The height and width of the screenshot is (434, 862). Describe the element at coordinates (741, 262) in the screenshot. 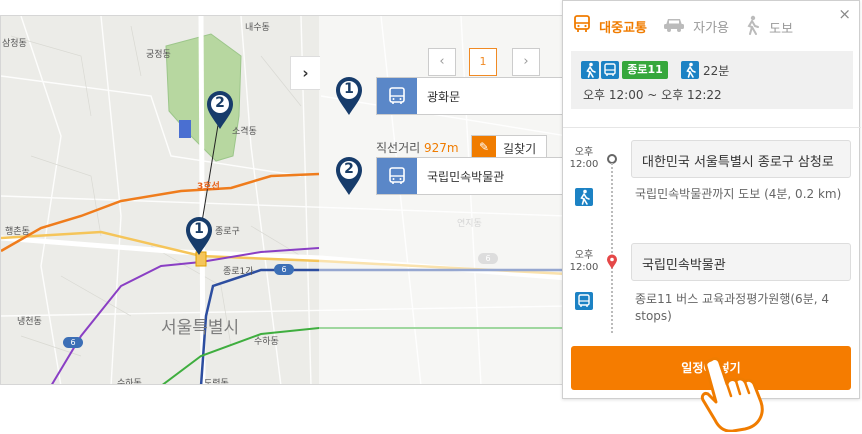

I see `step-place: 국립민속박물관` at that location.